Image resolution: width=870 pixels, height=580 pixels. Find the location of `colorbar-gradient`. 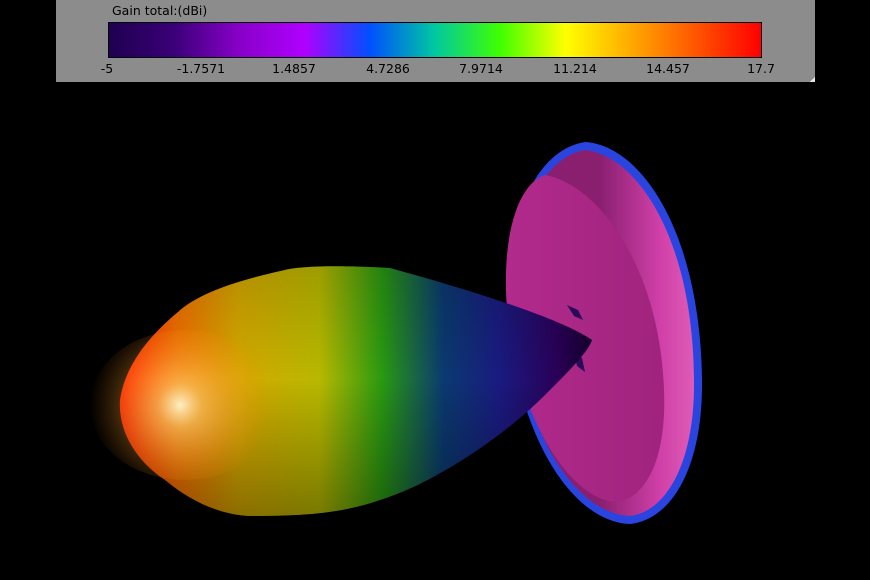

colorbar-gradient is located at coordinates (435, 40).